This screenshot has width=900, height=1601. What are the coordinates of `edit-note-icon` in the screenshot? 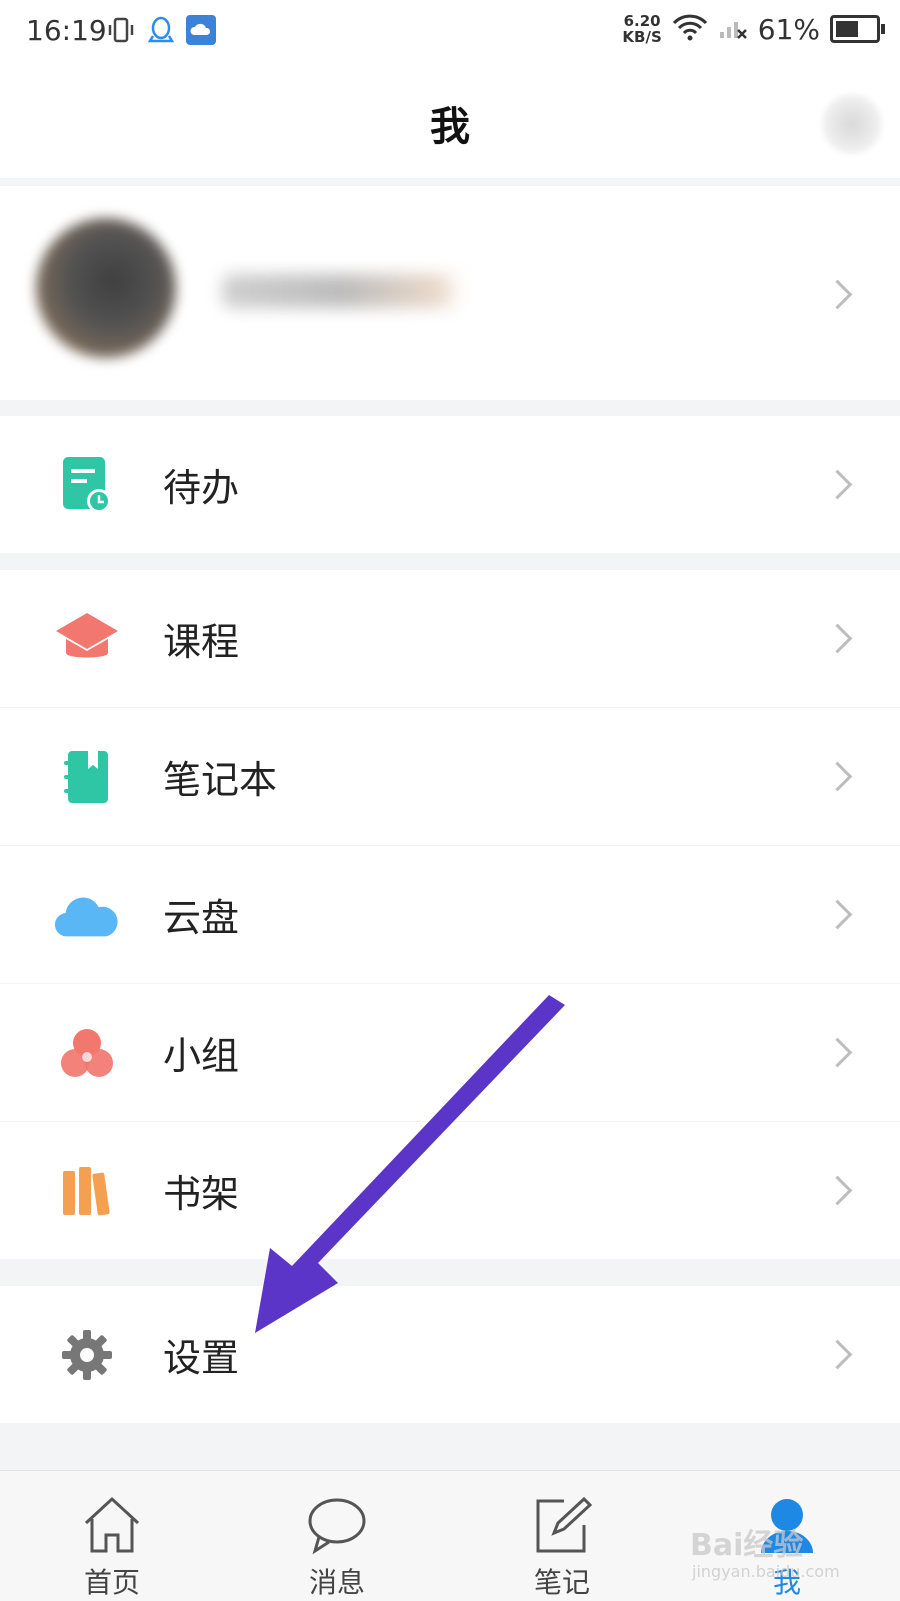 It's located at (562, 1525).